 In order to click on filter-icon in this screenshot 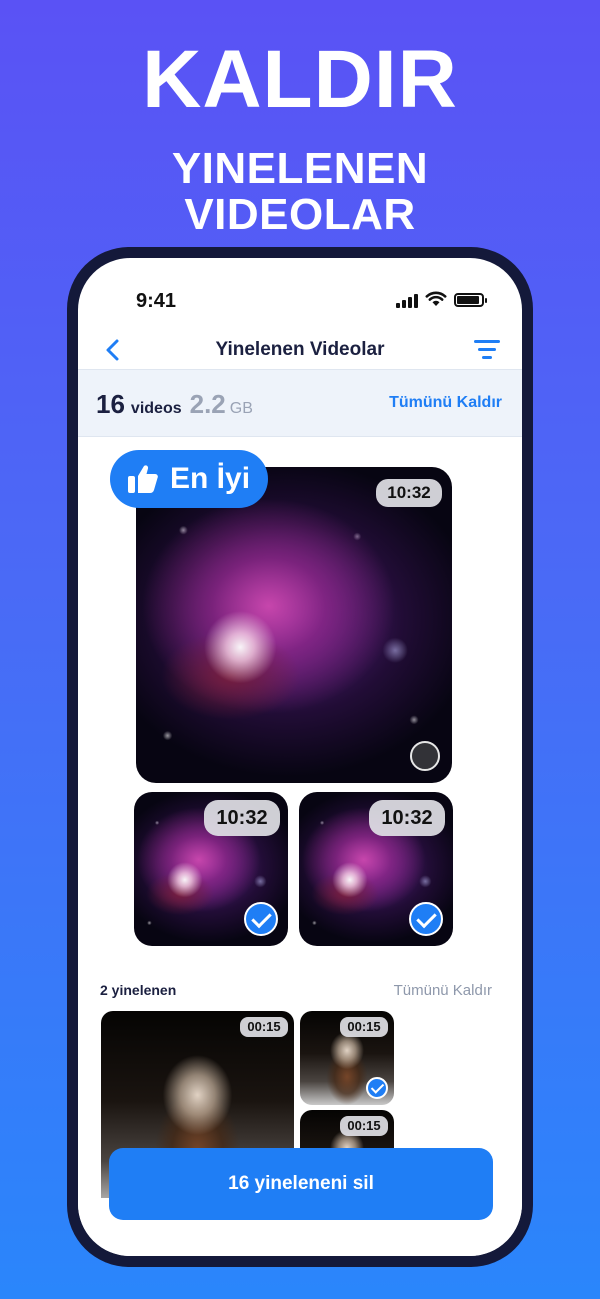, I will do `click(487, 350)`.